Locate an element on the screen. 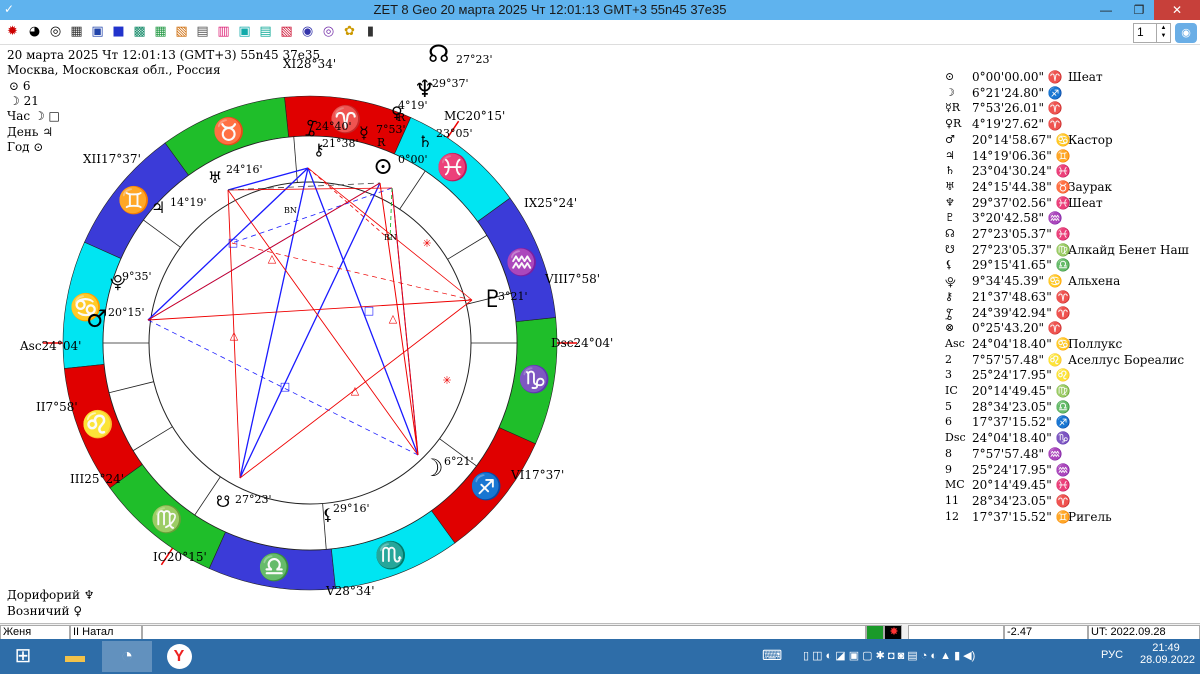 This screenshot has width=1200, height=674. position-value: 20°14'49.45" ♓ is located at coordinates (1021, 485).